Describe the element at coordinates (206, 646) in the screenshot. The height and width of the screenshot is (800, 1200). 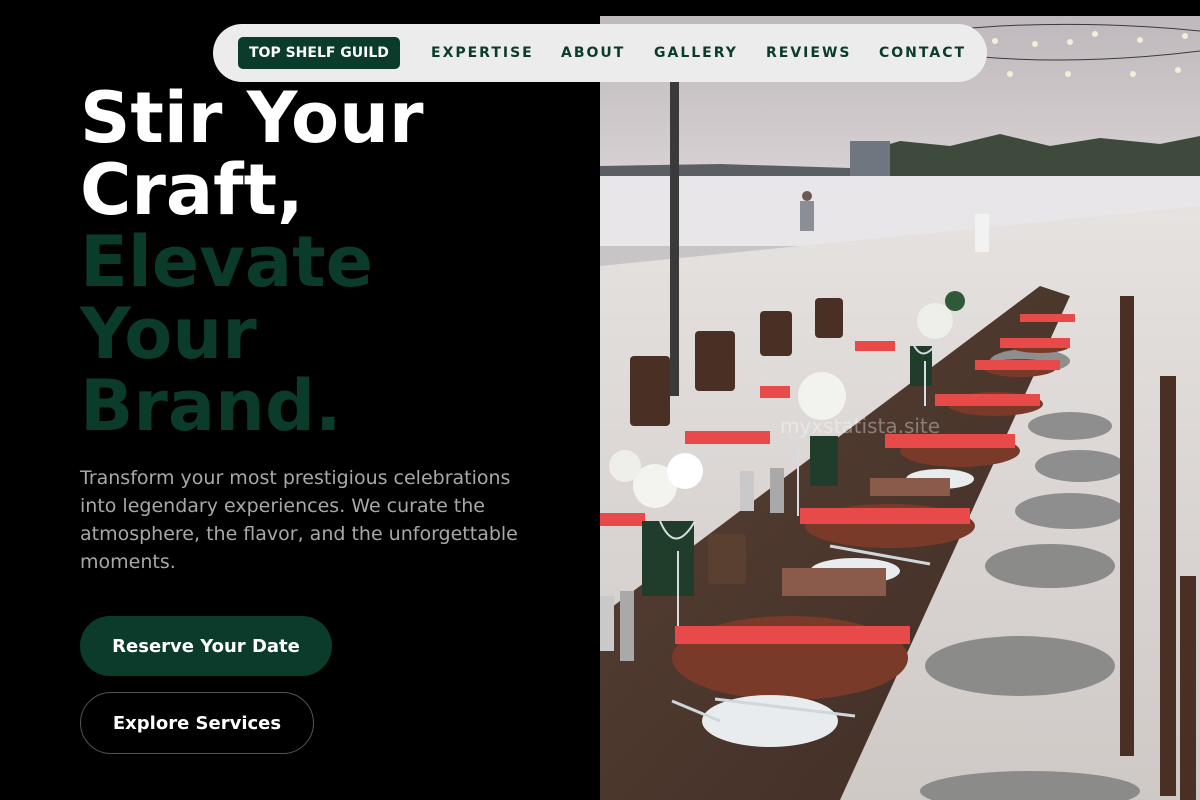
I see `reserve-date-button: Reserve Your Date` at that location.